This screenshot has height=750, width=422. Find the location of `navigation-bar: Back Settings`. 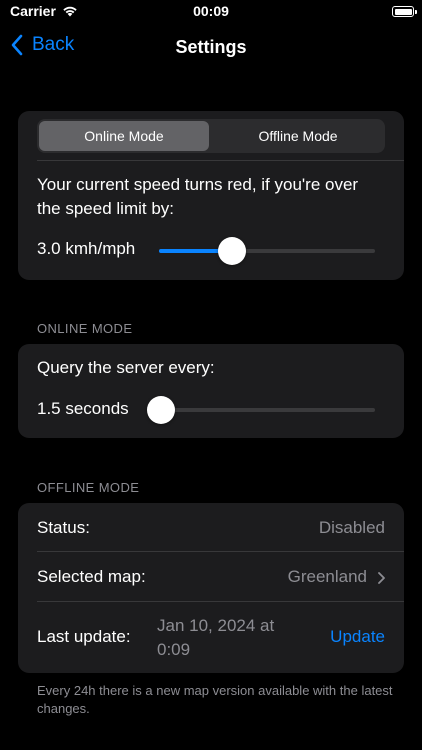

navigation-bar: Back Settings is located at coordinates (211, 48).